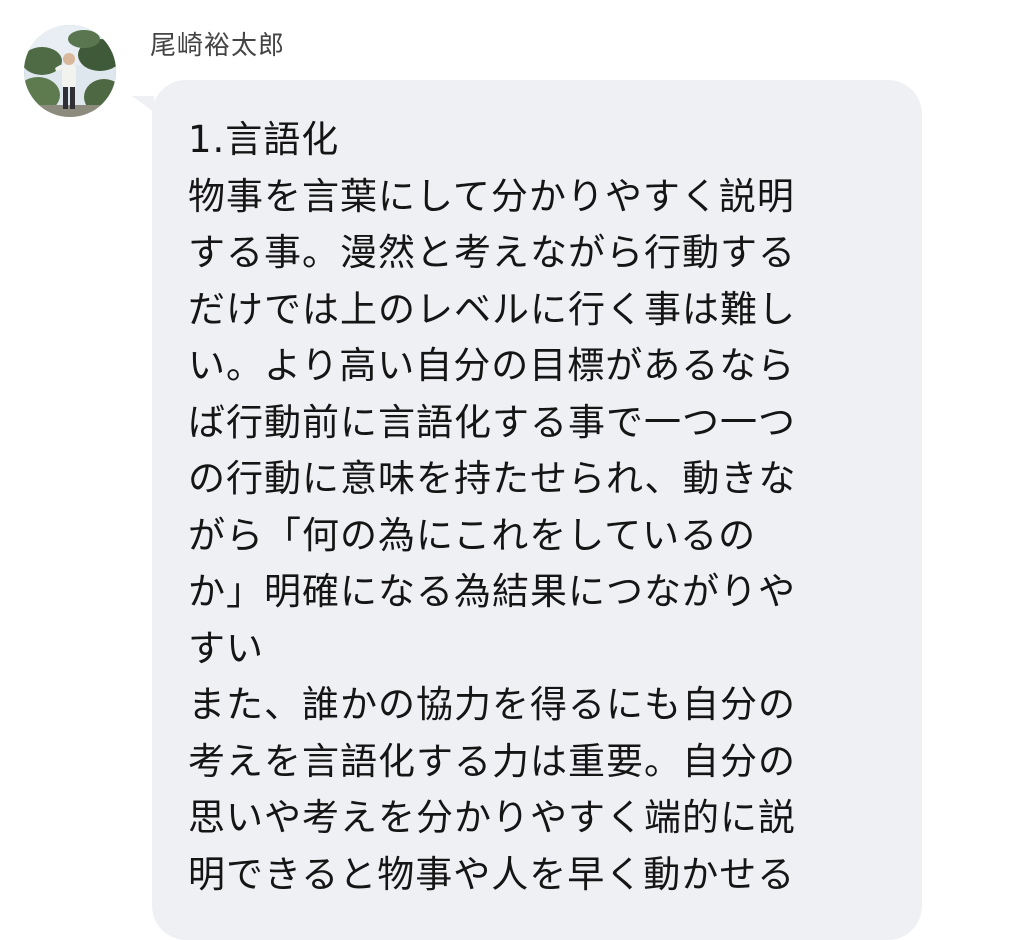 This screenshot has width=1024, height=940. I want to click on message-line: 明できると物事や人を早く動かせる, so click(492, 874).